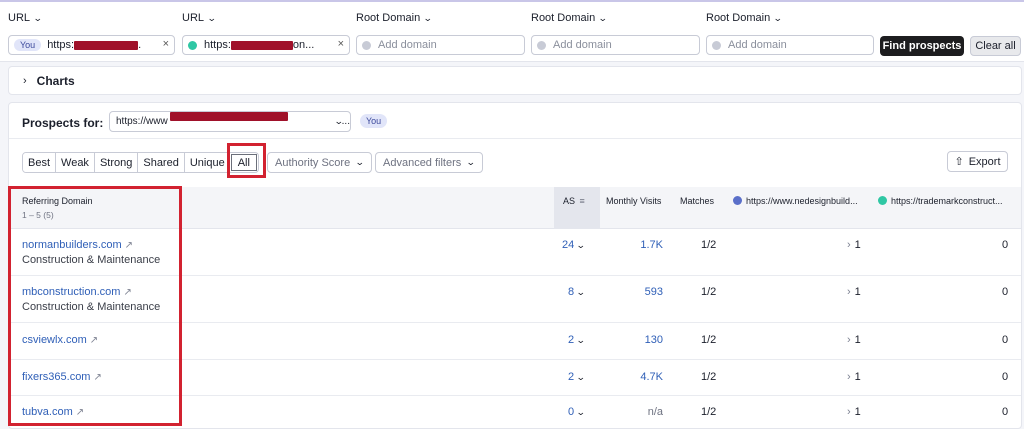 The width and height of the screenshot is (1024, 429). I want to click on monthly-visits: 1.7K, so click(641, 245).